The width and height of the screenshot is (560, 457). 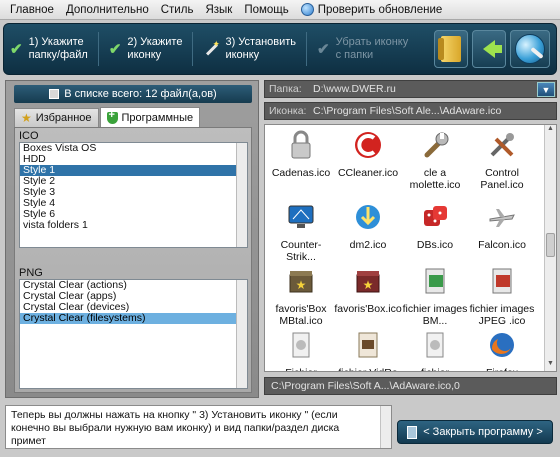 I want to click on step-label: 2) Укажите иконку, so click(x=155, y=48).